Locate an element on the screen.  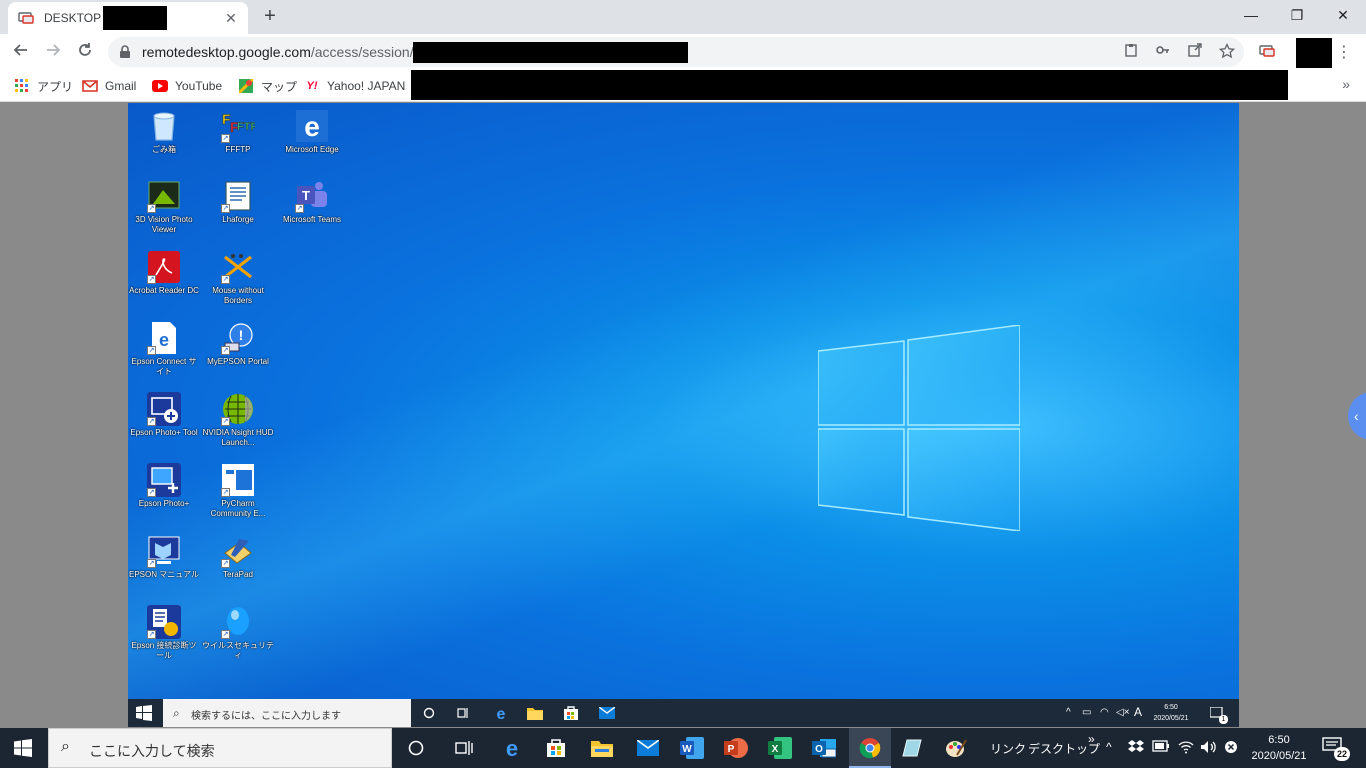
remote-notification-icon: 1 is located at coordinates (1218, 714).